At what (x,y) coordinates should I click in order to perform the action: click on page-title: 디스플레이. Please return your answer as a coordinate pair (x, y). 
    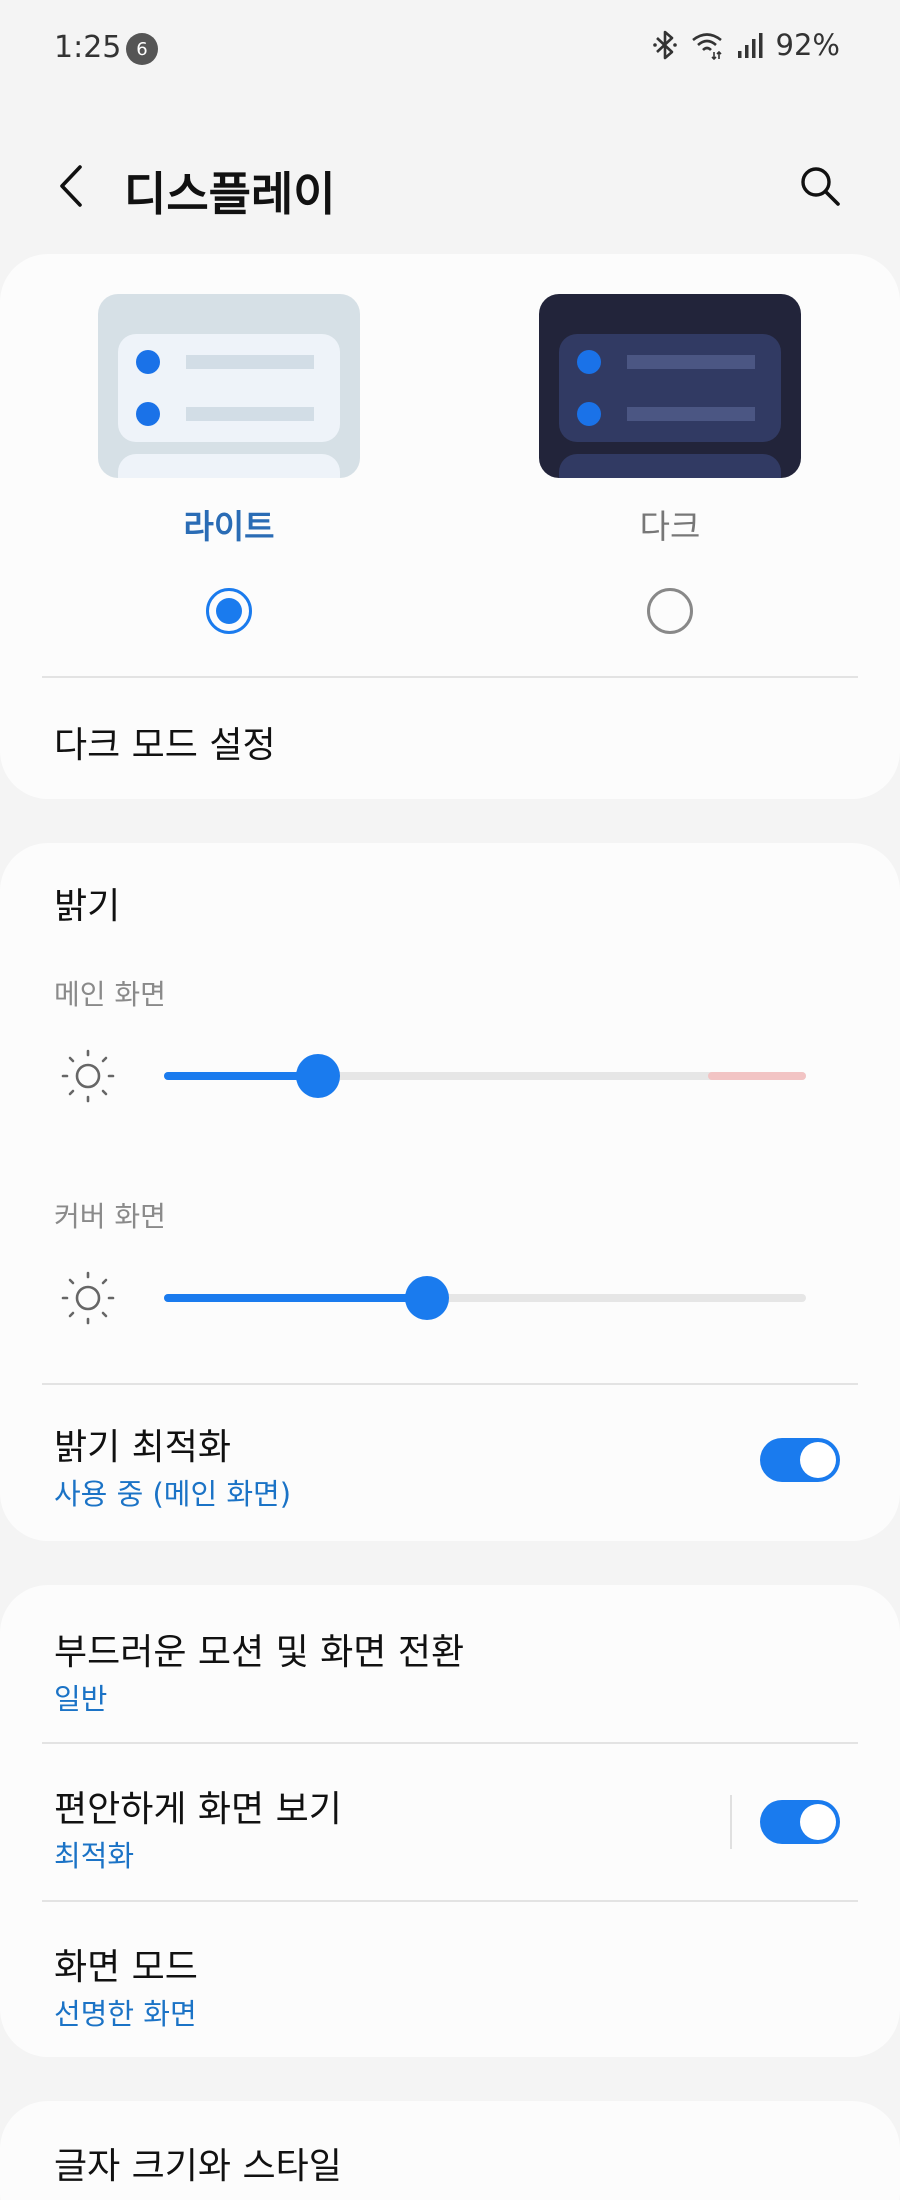
    Looking at the image, I should click on (230, 194).